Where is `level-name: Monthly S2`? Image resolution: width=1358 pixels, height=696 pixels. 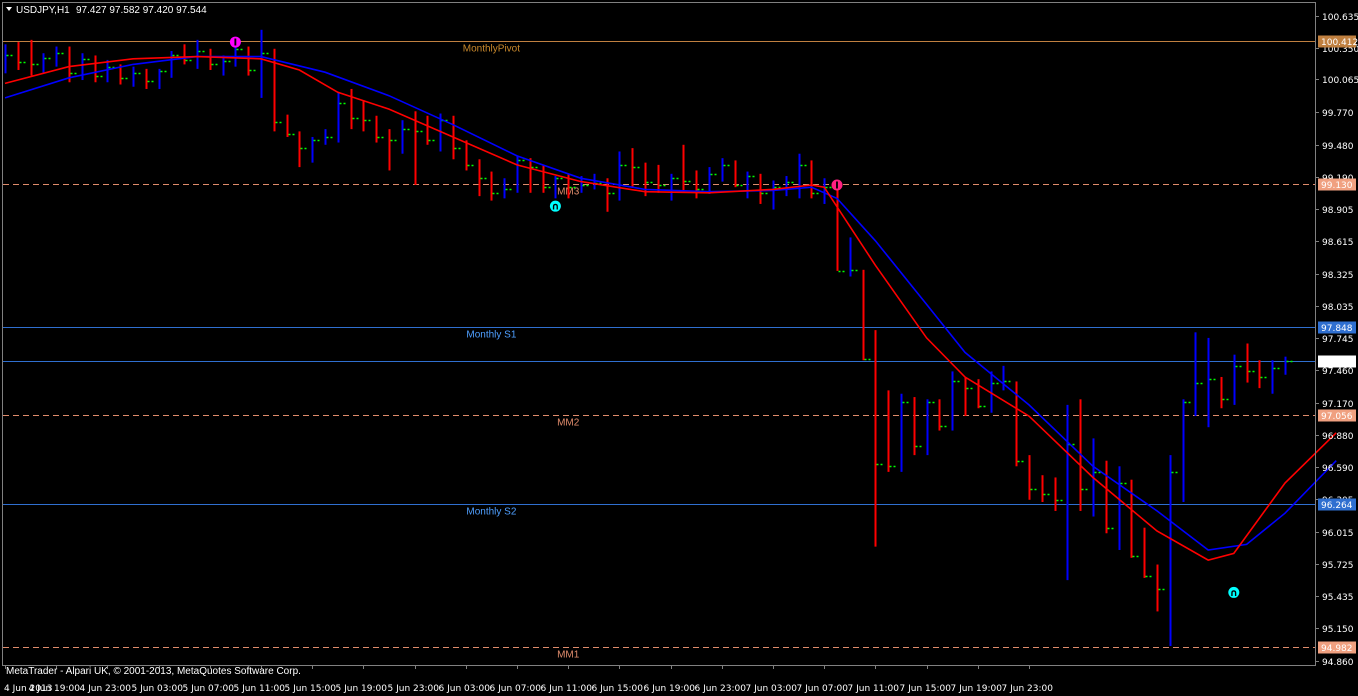 level-name: Monthly S2 is located at coordinates (491, 512).